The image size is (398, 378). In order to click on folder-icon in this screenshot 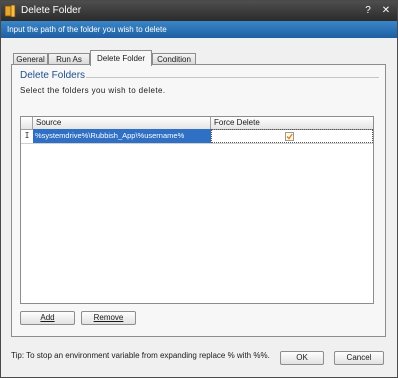, I will do `click(10, 11)`.